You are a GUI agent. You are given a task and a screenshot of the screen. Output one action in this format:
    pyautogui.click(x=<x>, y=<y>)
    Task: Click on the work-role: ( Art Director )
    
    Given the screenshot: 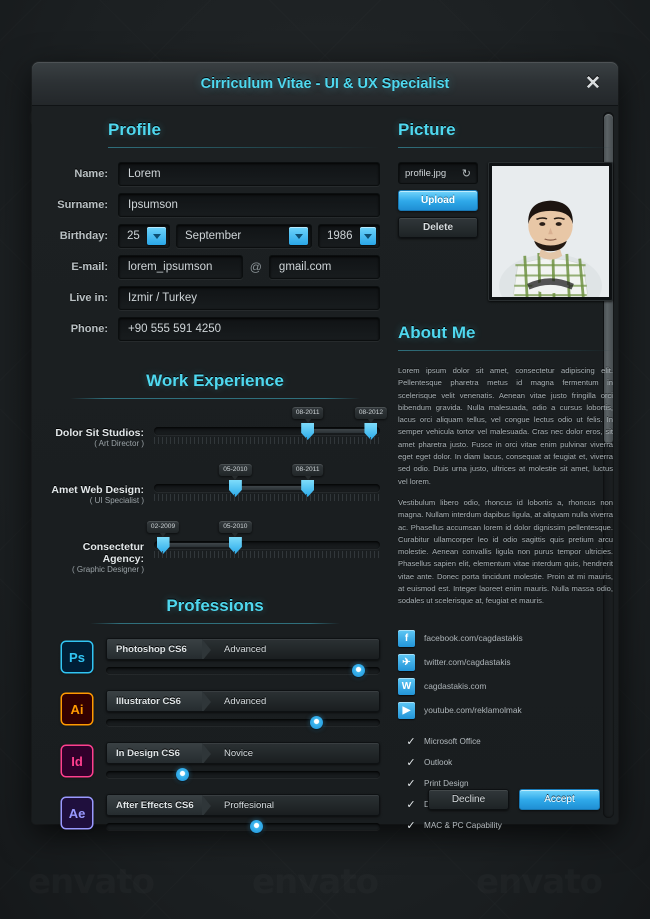 What is the action you would take?
    pyautogui.click(x=119, y=443)
    